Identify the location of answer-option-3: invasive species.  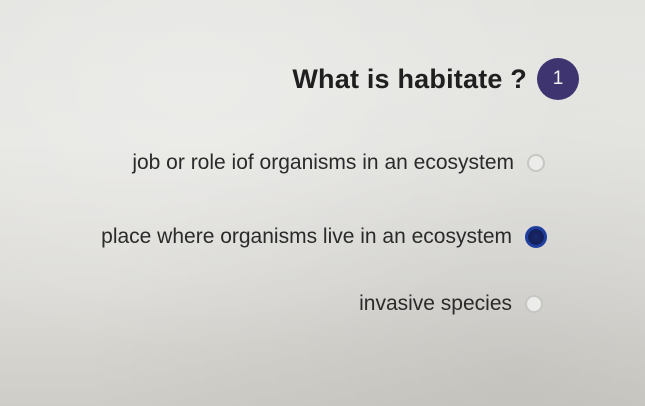
(451, 304).